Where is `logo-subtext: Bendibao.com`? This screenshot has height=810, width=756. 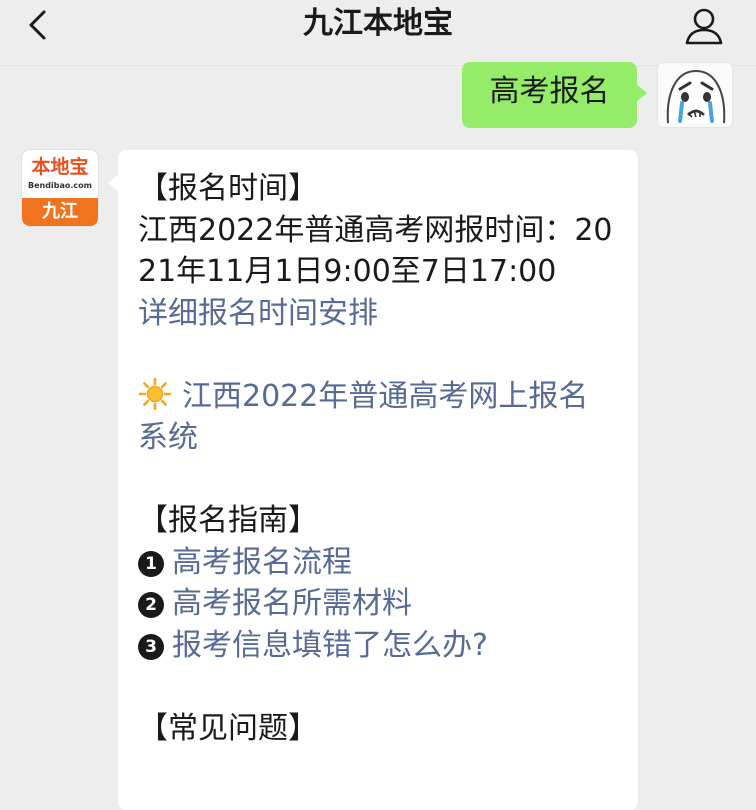 logo-subtext: Bendibao.com is located at coordinates (60, 185).